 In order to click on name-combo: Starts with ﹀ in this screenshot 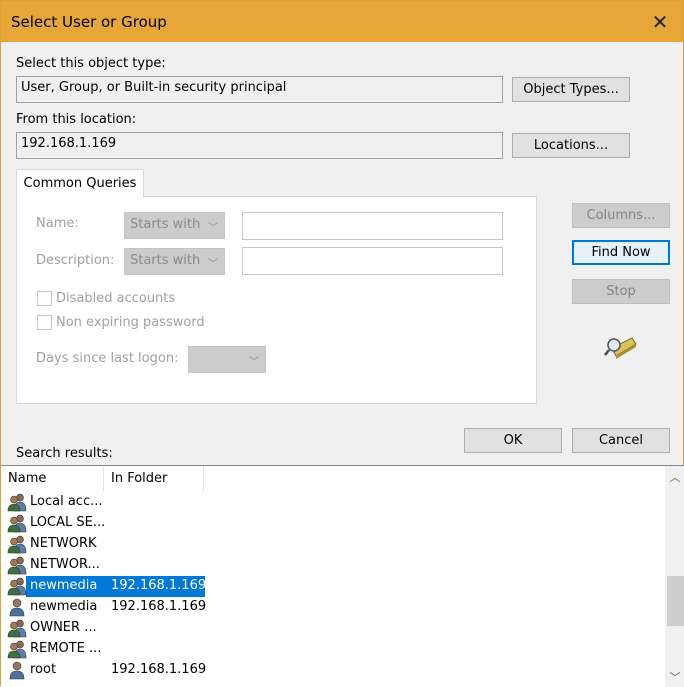, I will do `click(174, 225)`.